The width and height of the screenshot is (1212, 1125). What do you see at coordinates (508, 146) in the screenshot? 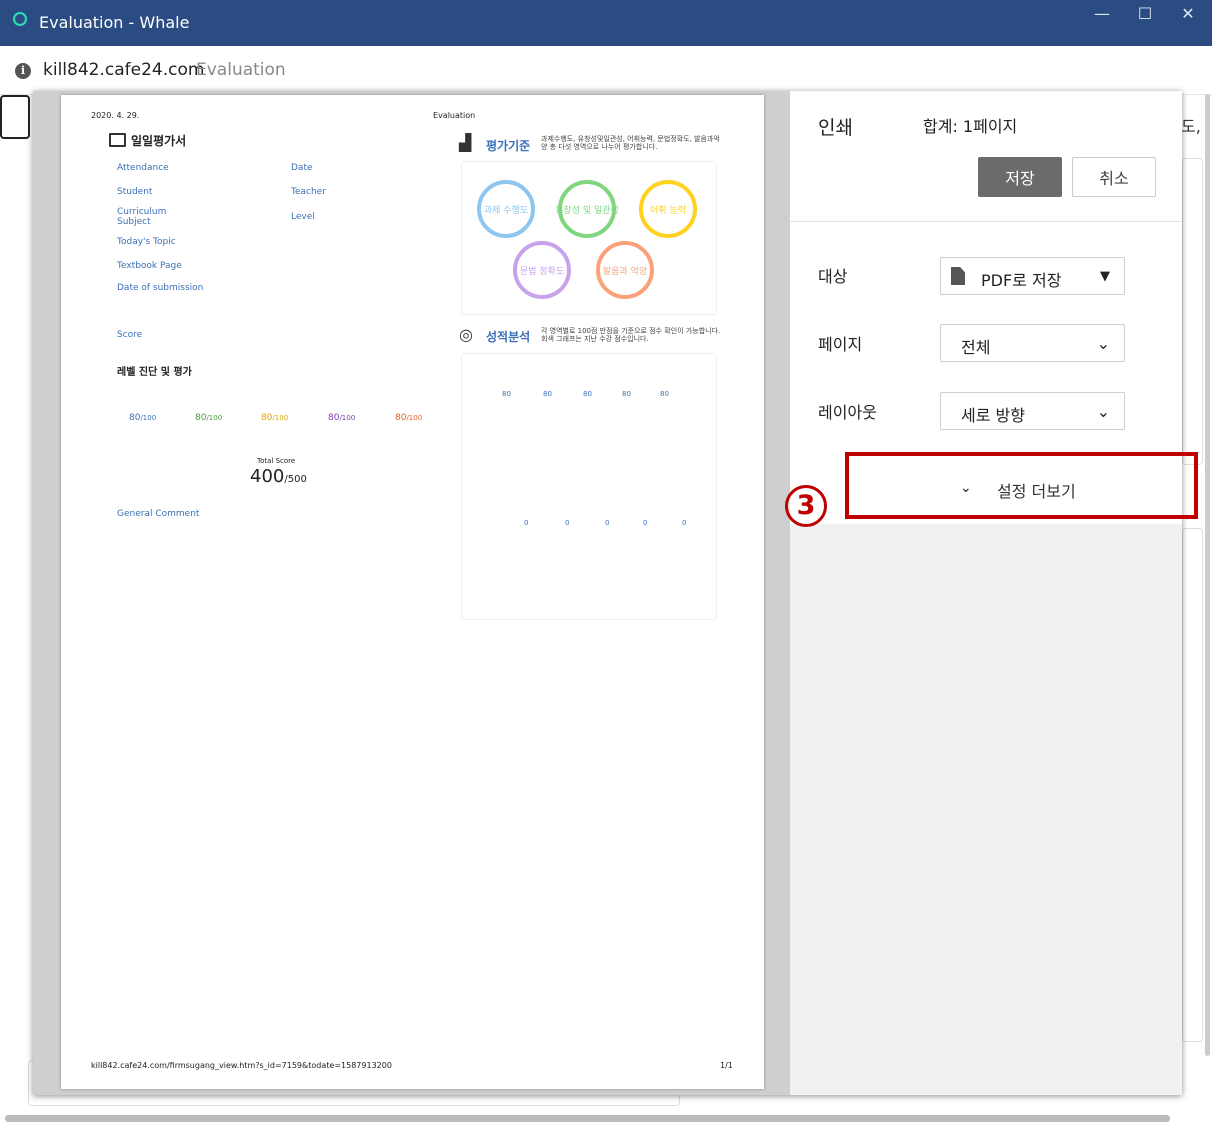
I see `criteria-title: 평가기준` at bounding box center [508, 146].